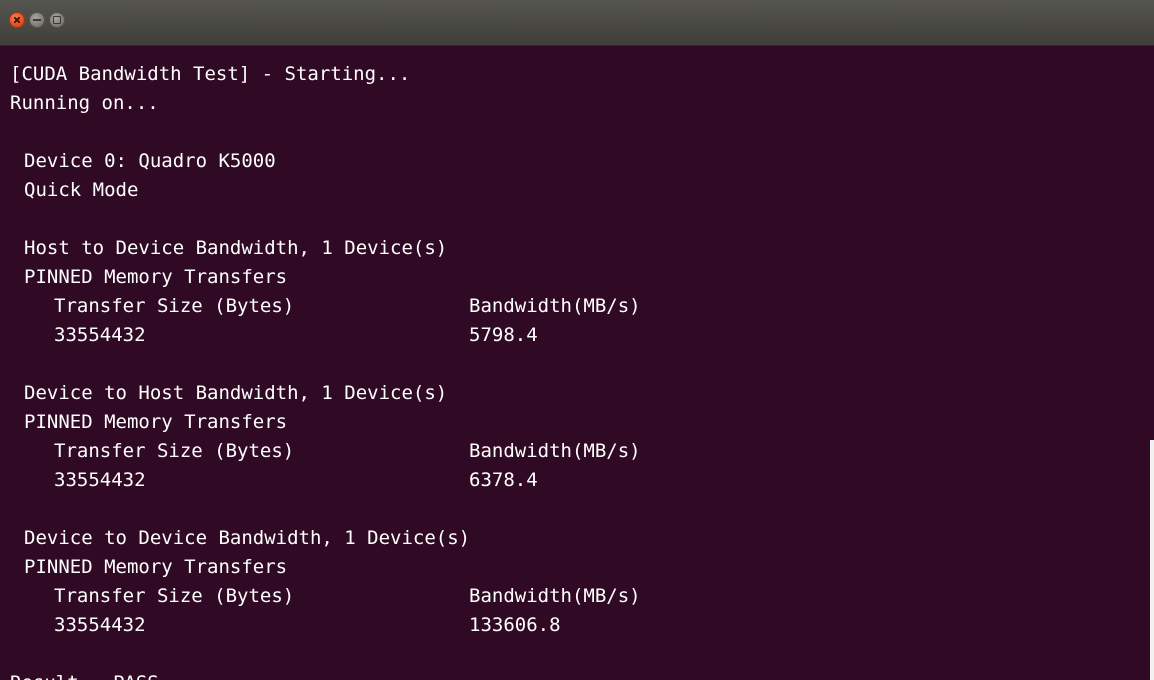 The width and height of the screenshot is (1154, 680). Describe the element at coordinates (236, 393) in the screenshot. I see `section-title-dtoh: Device to Host Bandwidth, 1 Device(s)` at that location.